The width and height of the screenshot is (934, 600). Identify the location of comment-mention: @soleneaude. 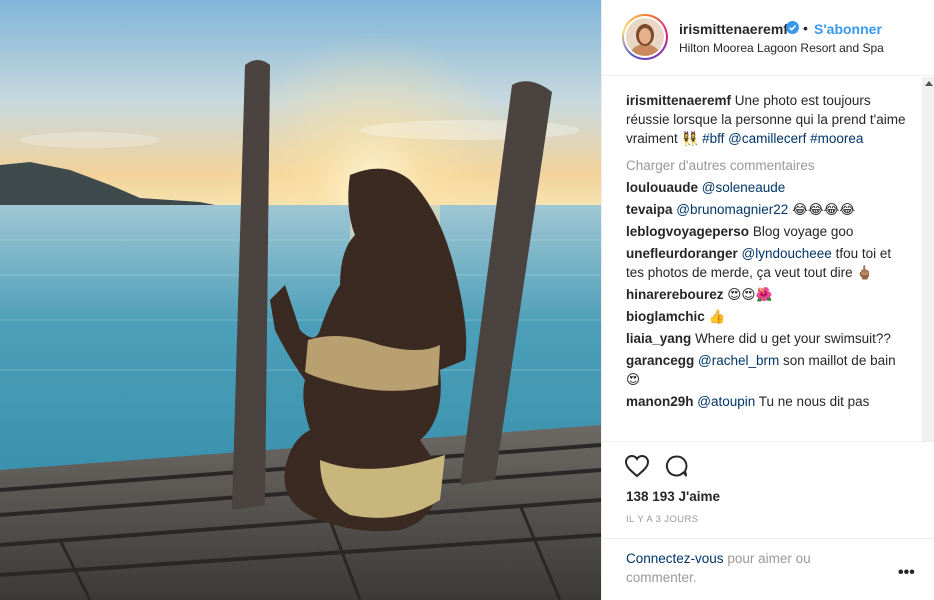
(744, 187).